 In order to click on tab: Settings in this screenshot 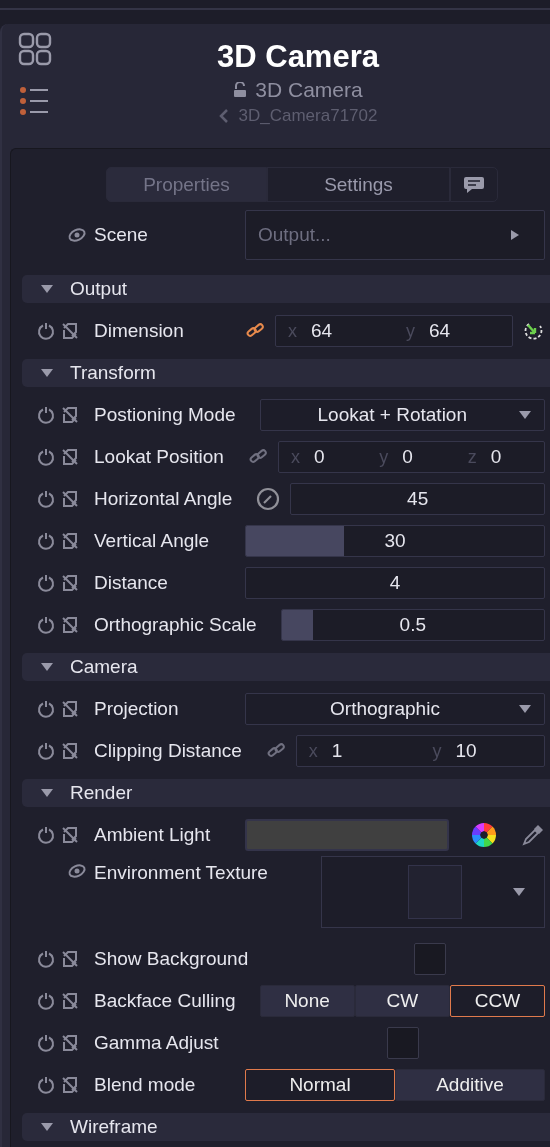, I will do `click(358, 184)`.